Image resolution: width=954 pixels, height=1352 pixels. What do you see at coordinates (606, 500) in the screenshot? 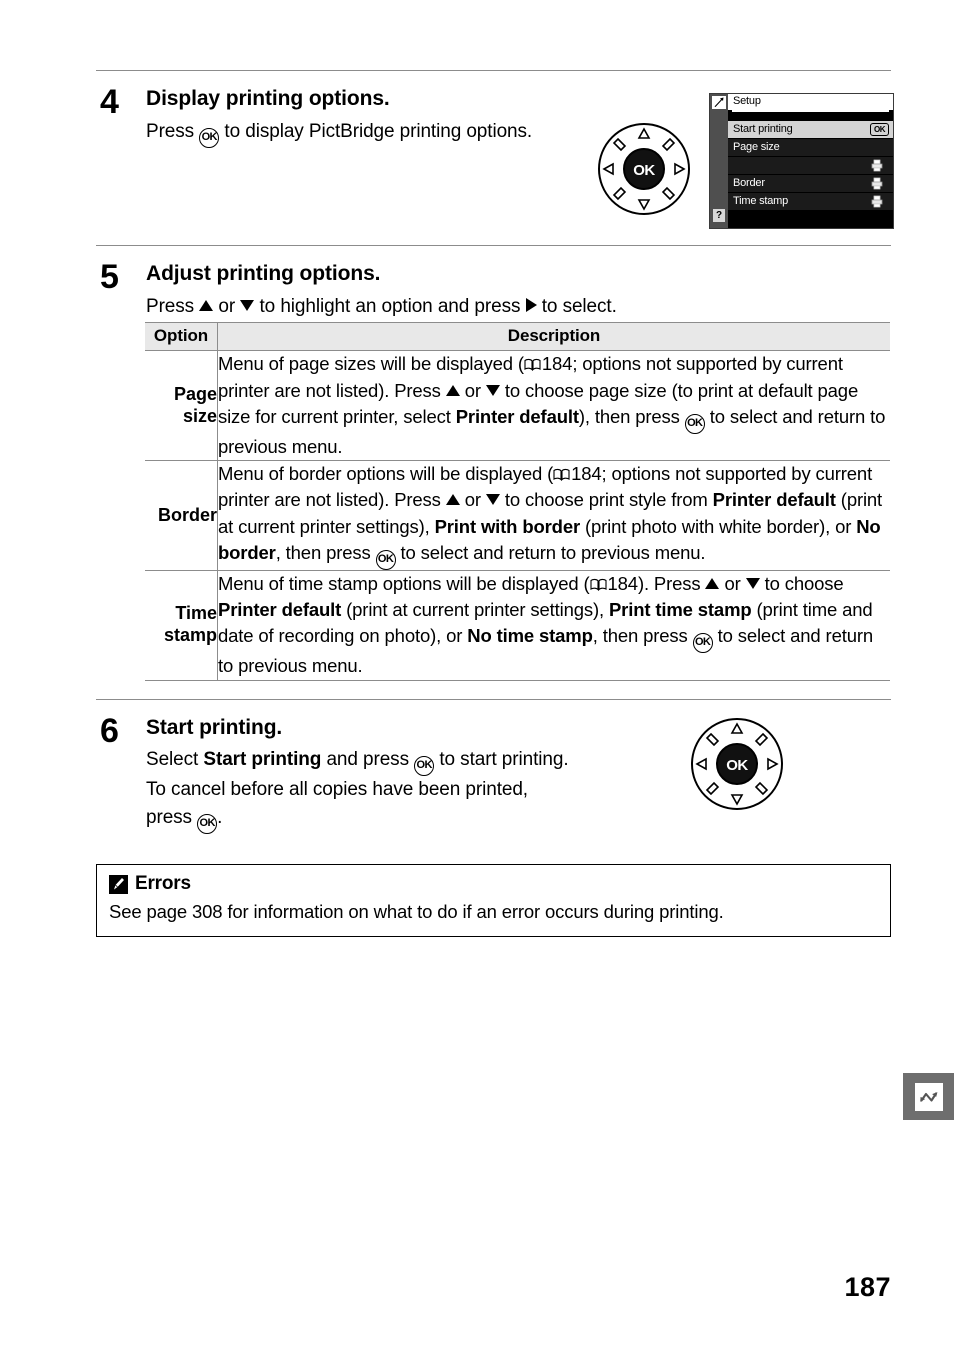
I see `desc-part: to choose print style from` at bounding box center [606, 500].